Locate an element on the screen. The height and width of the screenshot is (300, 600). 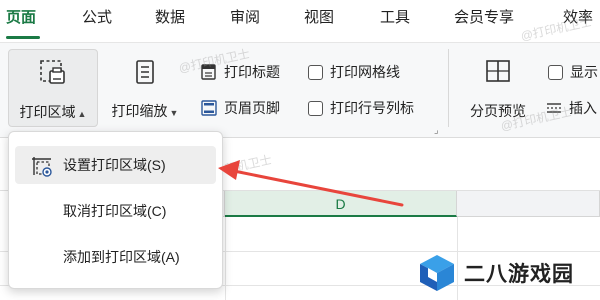
set-print-area-item: 设置打印区域(S) is located at coordinates (115, 165).